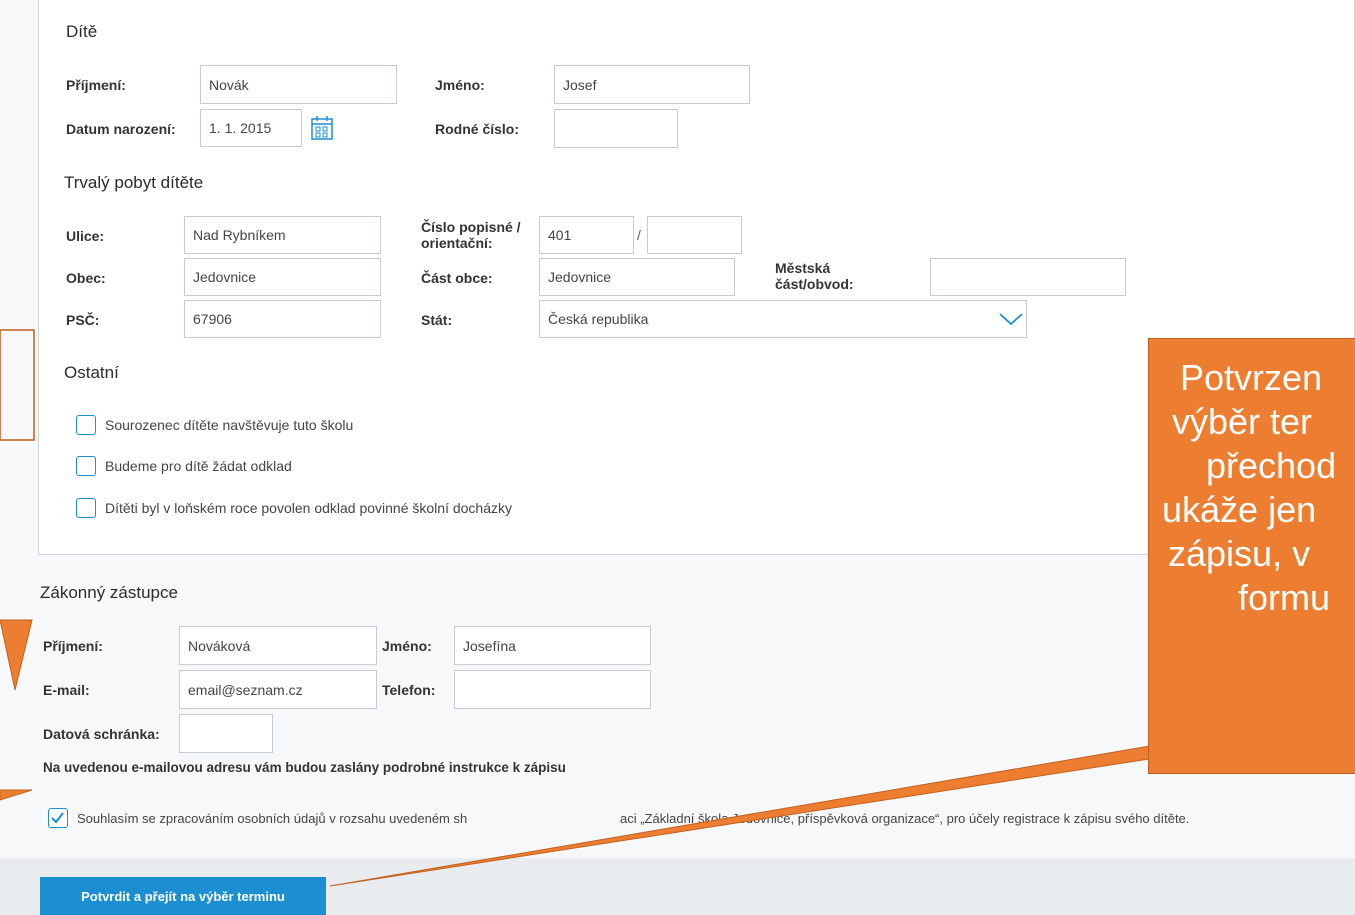  Describe the element at coordinates (16, 795) in the screenshot. I see `callout-arrow-consent` at that location.